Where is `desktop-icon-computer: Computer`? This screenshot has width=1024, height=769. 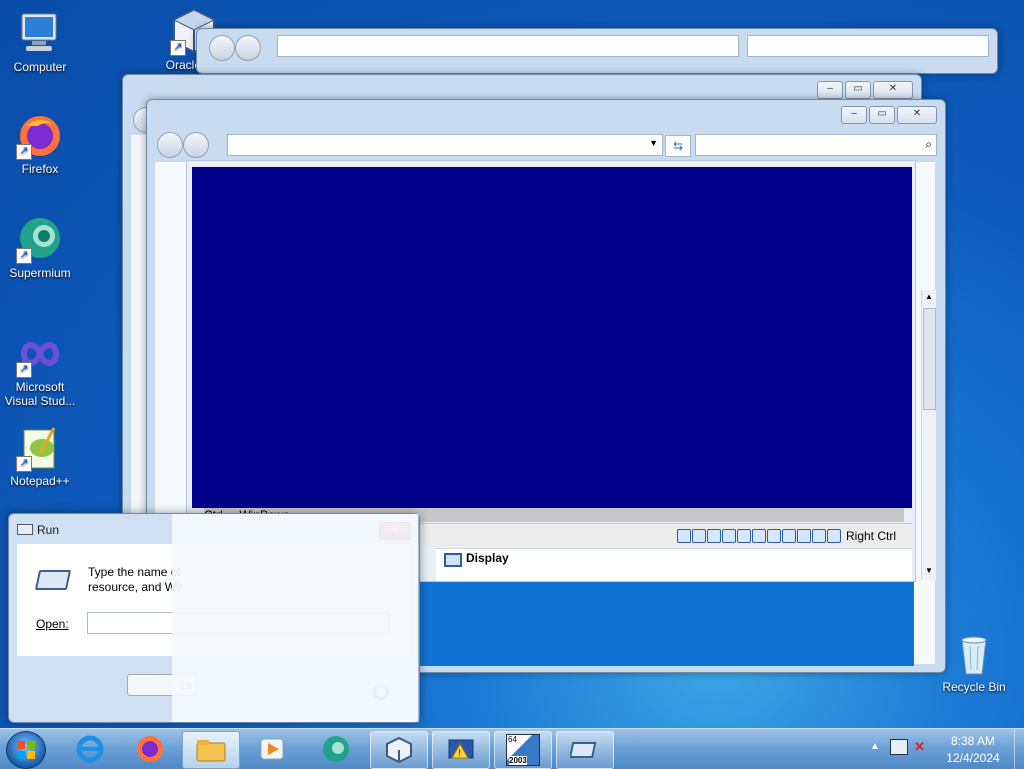
desktop-icon-computer: Computer is located at coordinates (40, 42).